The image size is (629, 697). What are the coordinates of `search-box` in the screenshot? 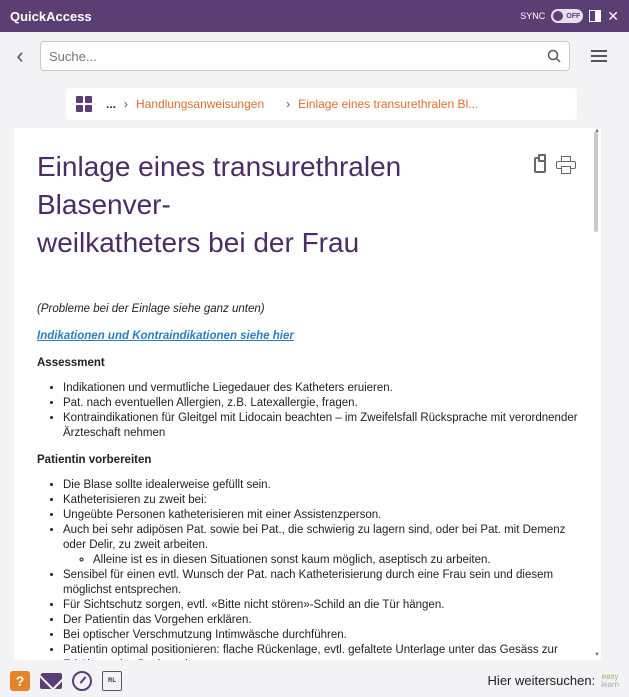 It's located at (305, 56).